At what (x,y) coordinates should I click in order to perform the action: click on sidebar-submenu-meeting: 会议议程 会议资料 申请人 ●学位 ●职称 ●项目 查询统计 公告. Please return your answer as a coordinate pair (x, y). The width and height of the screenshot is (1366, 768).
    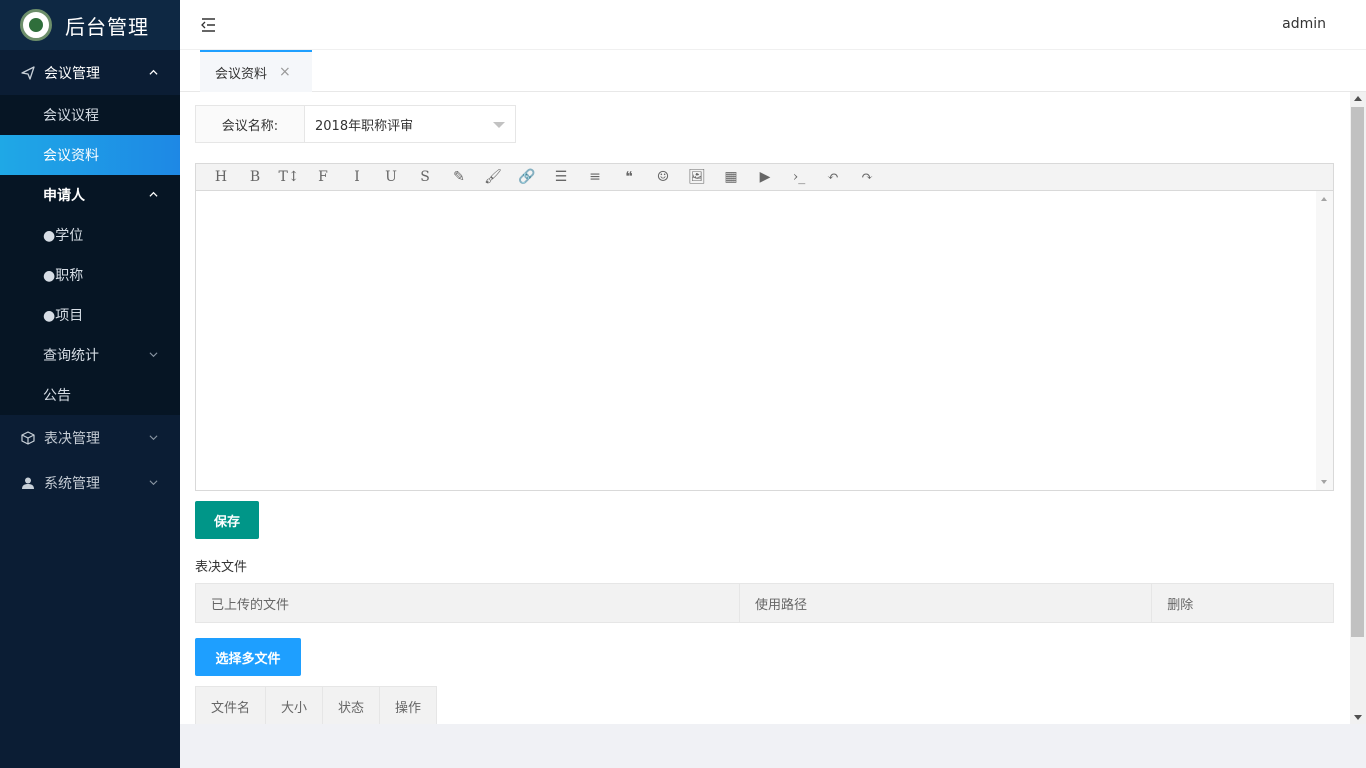
    Looking at the image, I should click on (90, 255).